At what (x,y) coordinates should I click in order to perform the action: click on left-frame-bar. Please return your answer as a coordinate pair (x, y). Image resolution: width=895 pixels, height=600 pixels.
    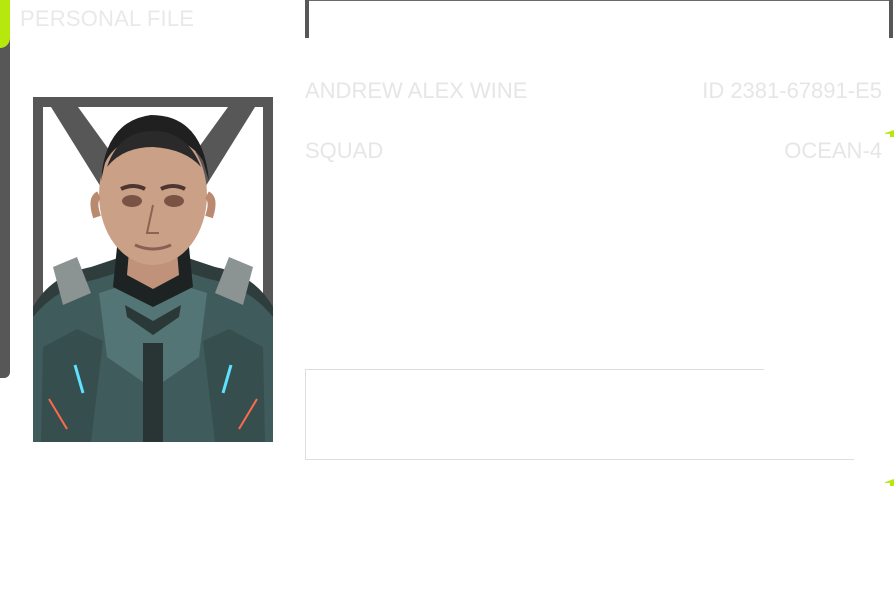
    Looking at the image, I should click on (5, 189).